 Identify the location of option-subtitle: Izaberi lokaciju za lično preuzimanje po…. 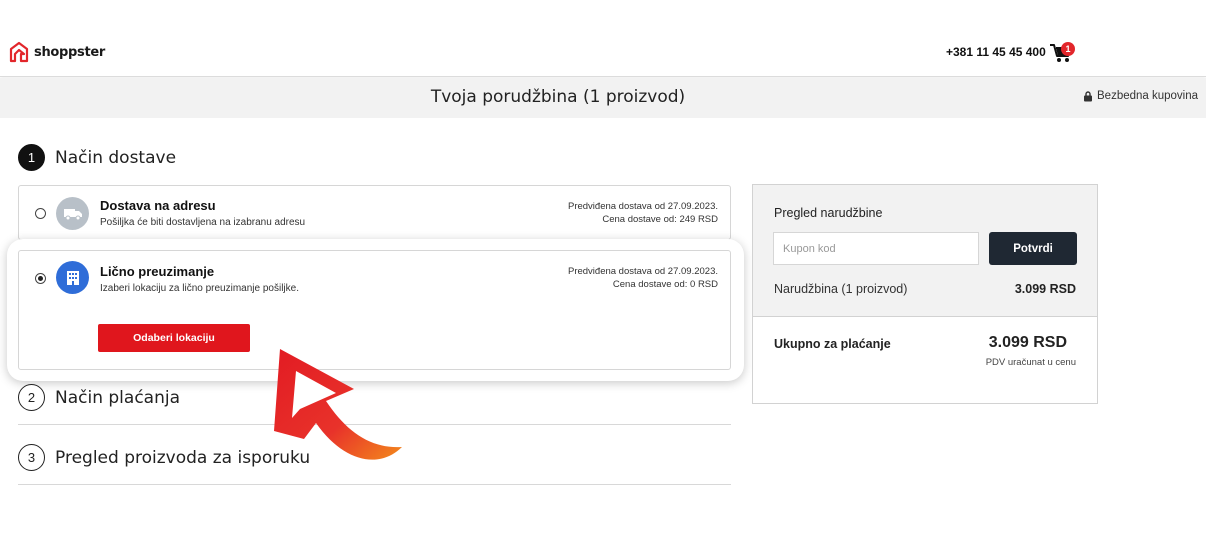
(199, 288).